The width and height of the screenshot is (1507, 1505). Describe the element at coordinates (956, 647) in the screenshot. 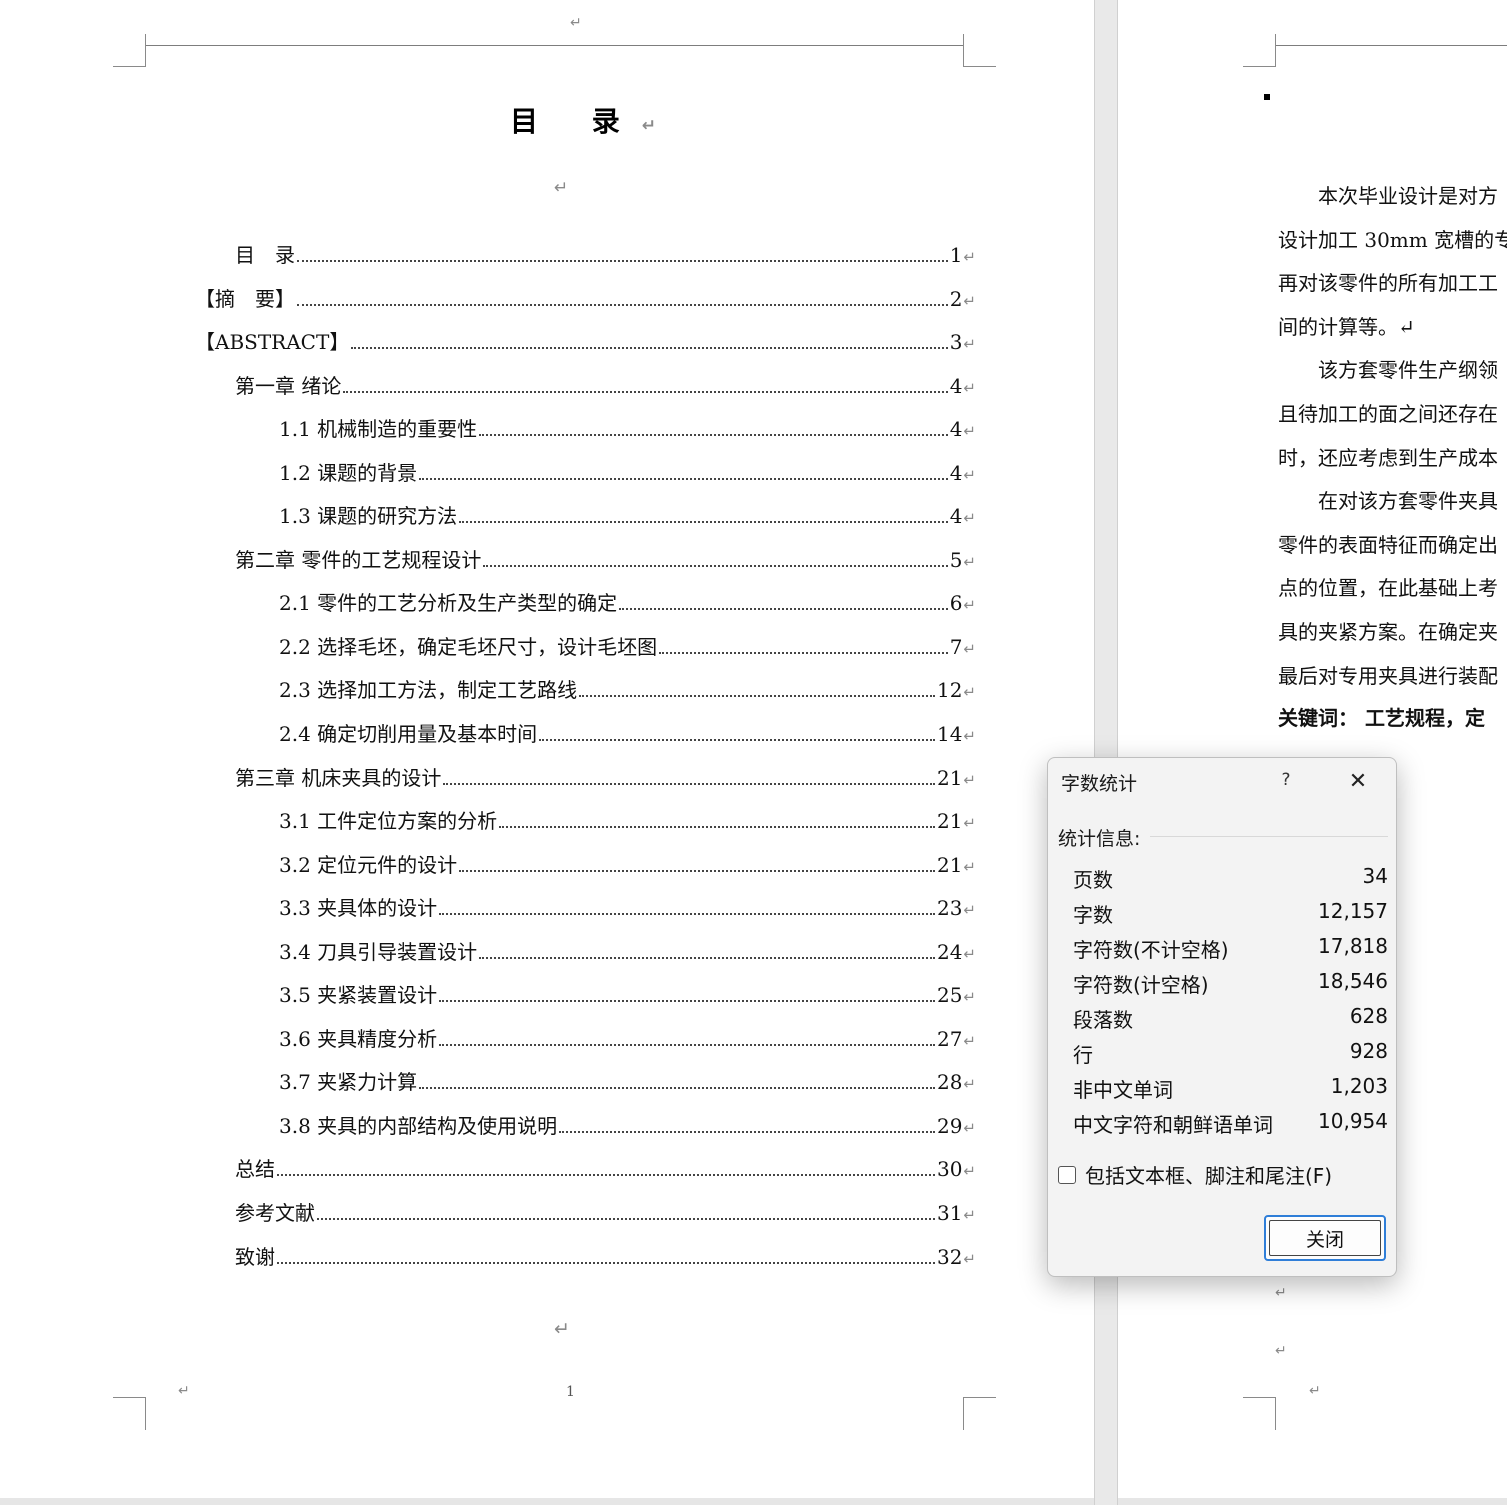

I see `toc-entry-page: 7` at that location.